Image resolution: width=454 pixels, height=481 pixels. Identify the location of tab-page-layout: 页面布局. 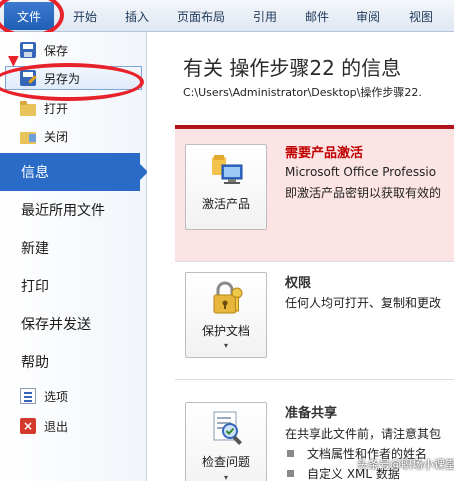
(201, 16).